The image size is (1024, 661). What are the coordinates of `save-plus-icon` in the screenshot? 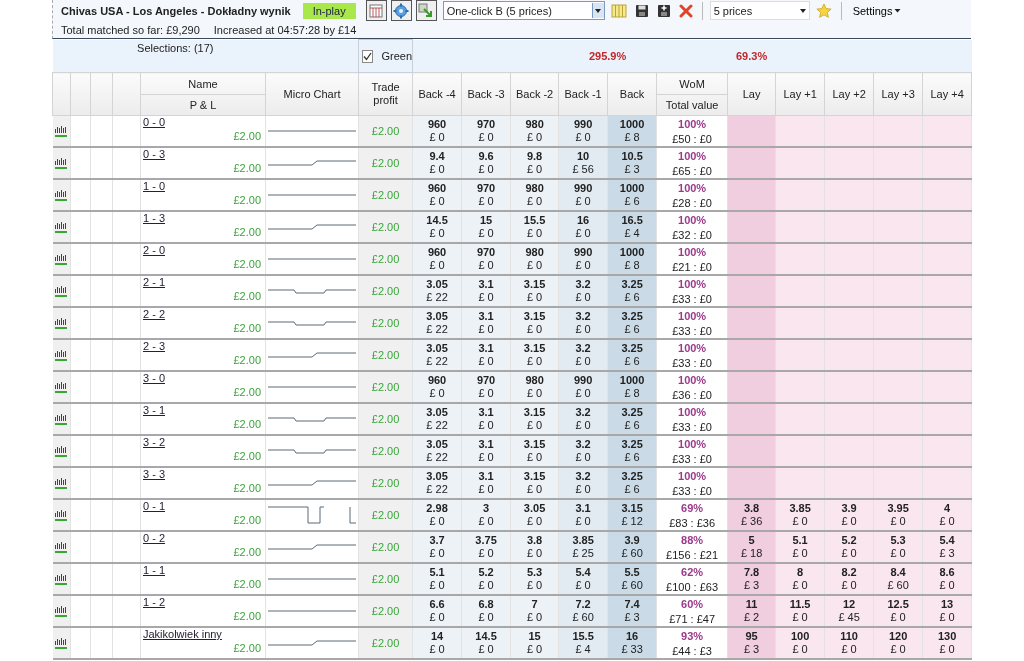 It's located at (663, 10).